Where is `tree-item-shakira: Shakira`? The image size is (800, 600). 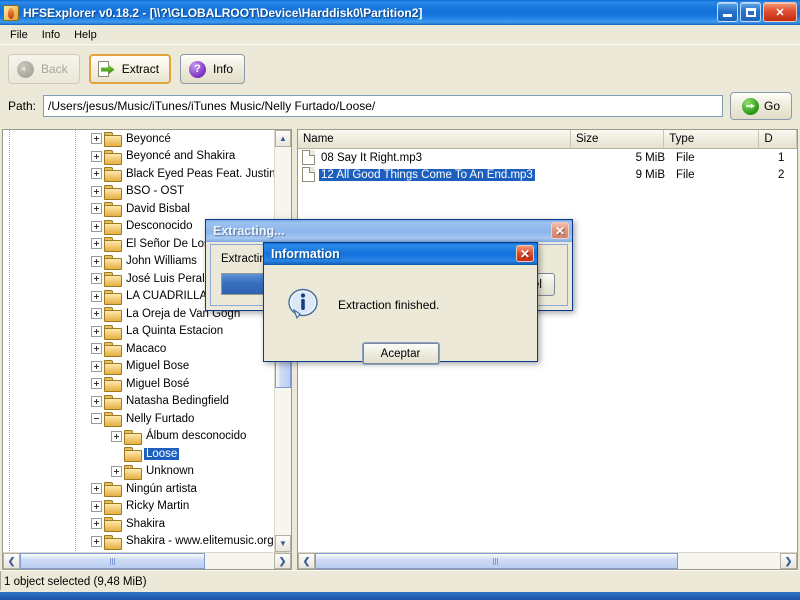 tree-item-shakira: Shakira is located at coordinates (138, 524).